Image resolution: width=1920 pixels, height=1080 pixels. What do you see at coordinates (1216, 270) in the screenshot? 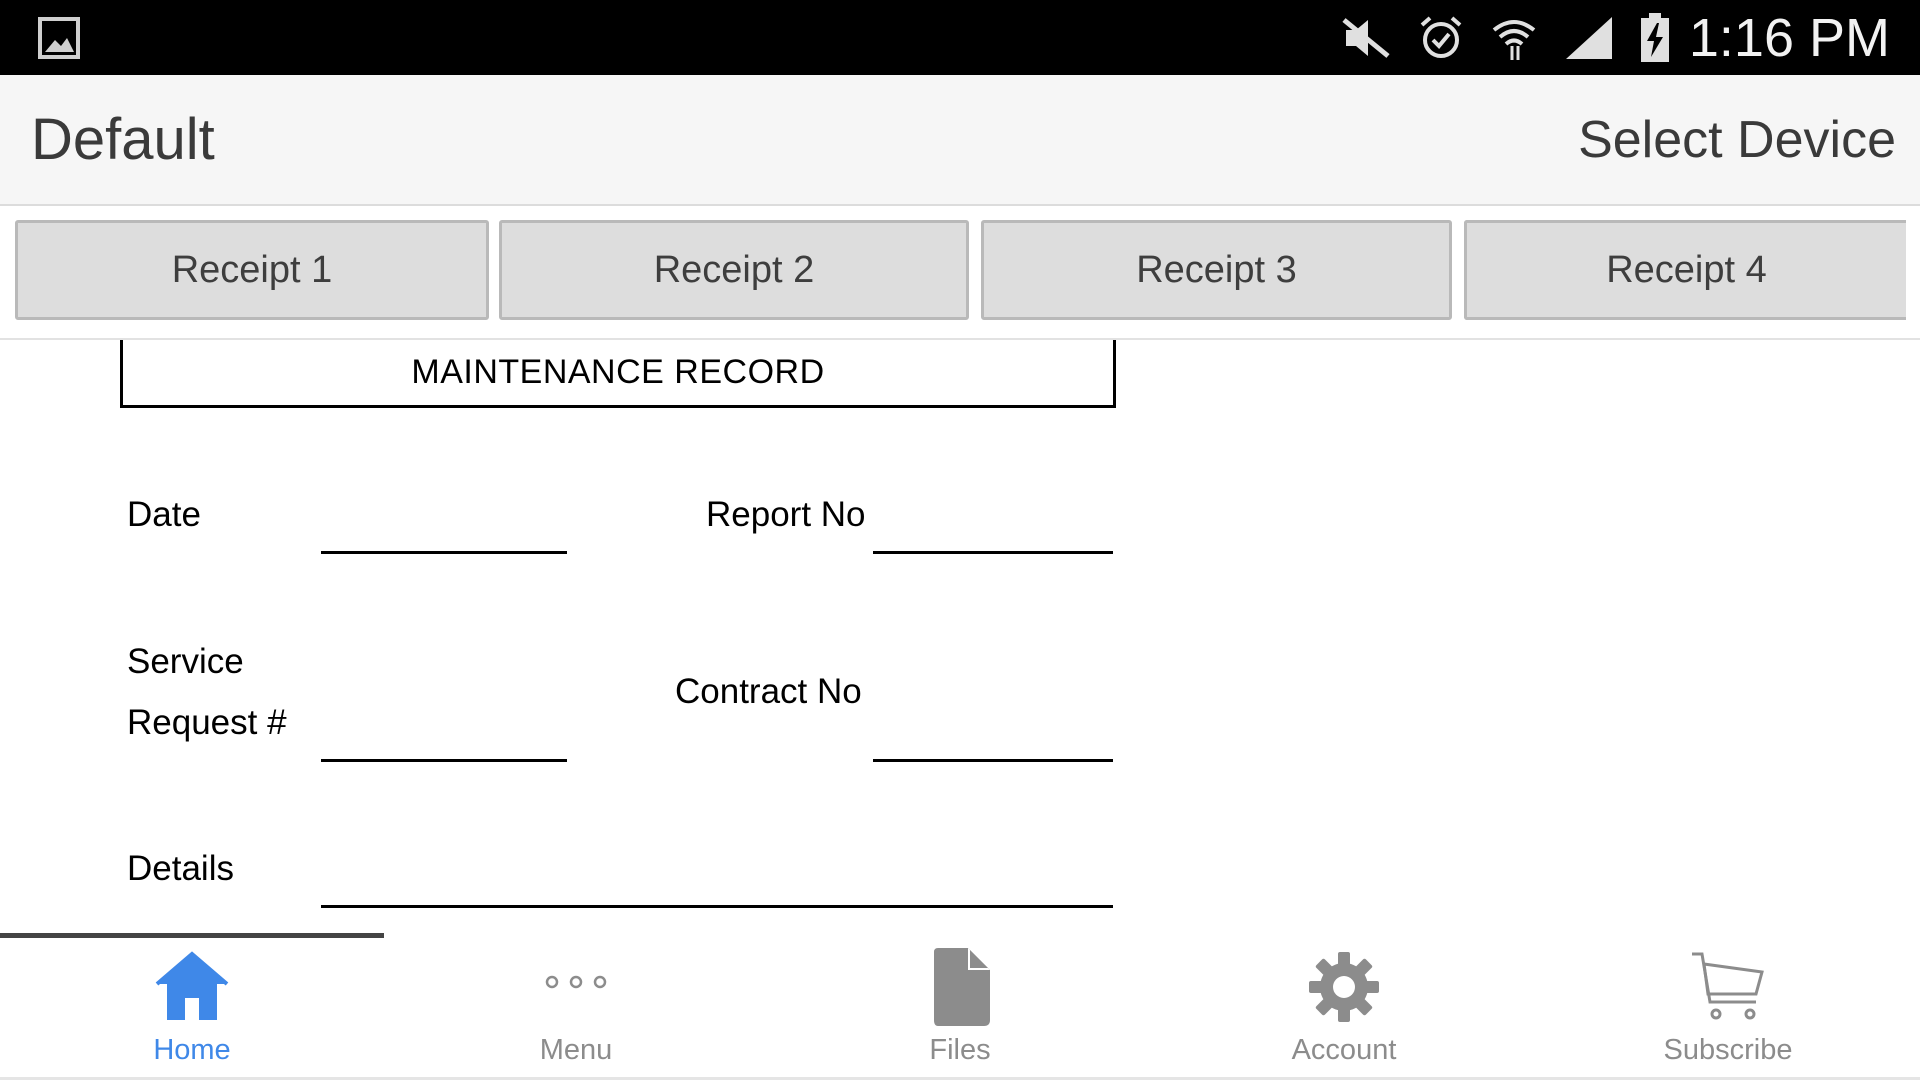
I see `tab-receipt-3: Receipt 3` at bounding box center [1216, 270].